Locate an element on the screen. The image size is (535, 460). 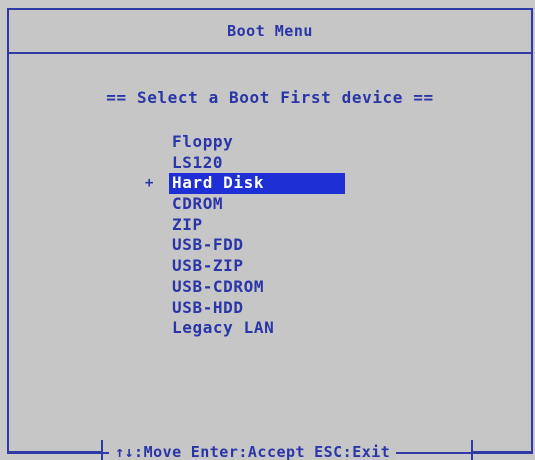
selection-marker-icon: + is located at coordinates (150, 183).